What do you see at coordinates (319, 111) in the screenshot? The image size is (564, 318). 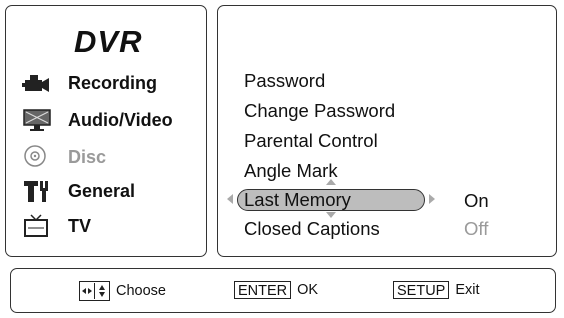 I see `menu-item-change-password: Change Password` at bounding box center [319, 111].